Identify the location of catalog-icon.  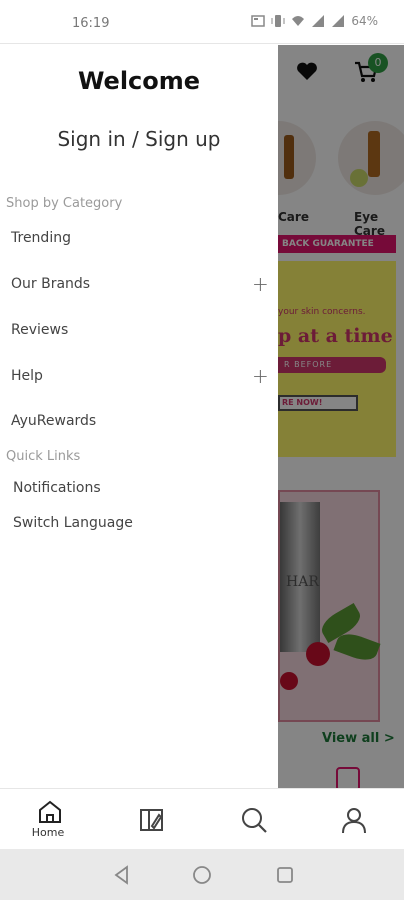
(151, 820).